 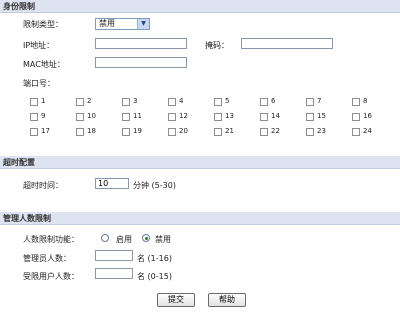 What do you see at coordinates (183, 116) in the screenshot?
I see `port-label-12: 12` at bounding box center [183, 116].